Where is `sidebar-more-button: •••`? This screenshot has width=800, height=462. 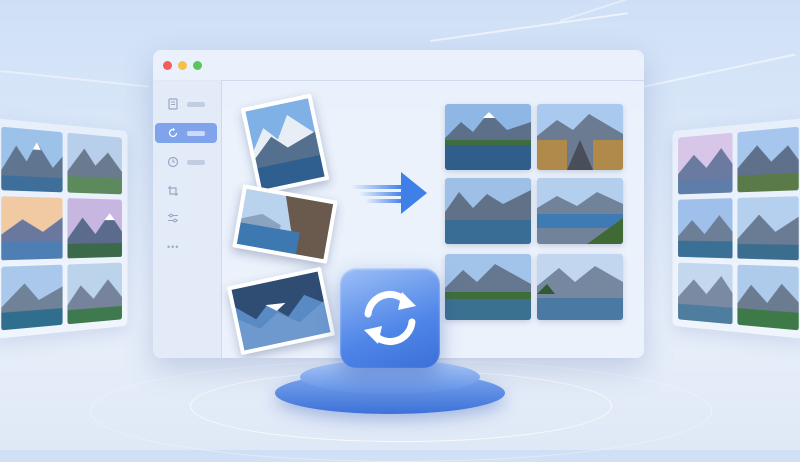 sidebar-more-button: ••• is located at coordinates (186, 247).